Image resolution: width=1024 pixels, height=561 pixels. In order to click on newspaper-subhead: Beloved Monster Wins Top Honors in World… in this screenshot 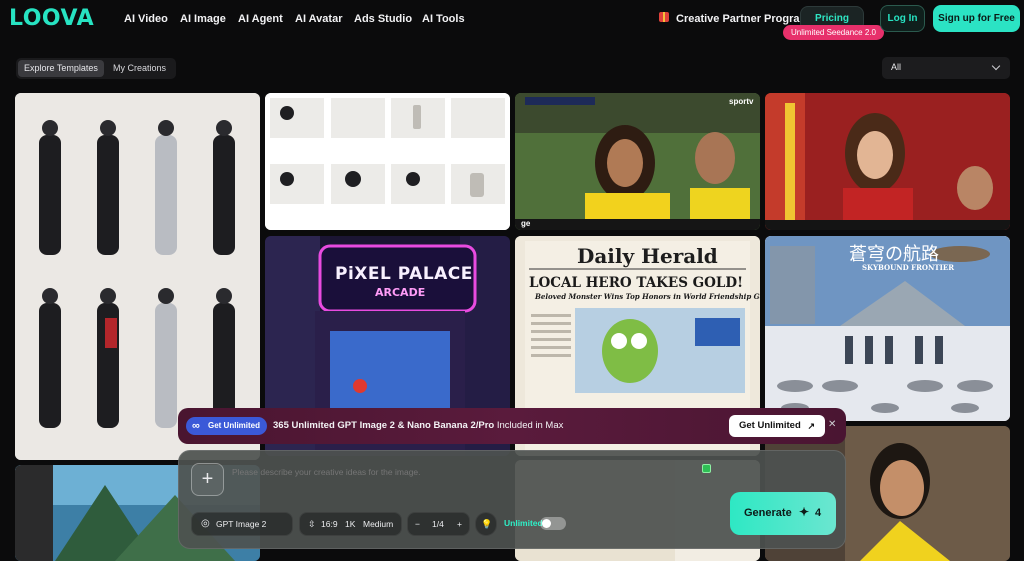, I will do `click(647, 296)`.